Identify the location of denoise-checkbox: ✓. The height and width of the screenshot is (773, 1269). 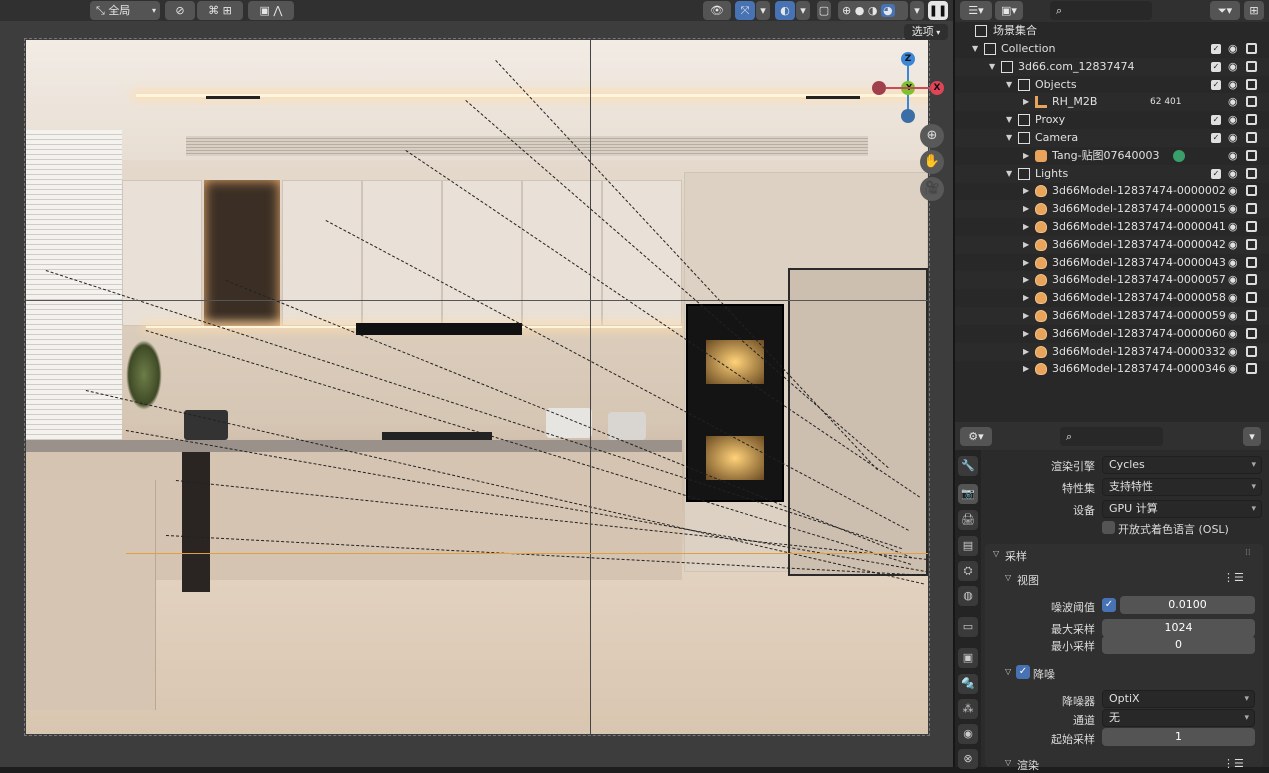
(1023, 672).